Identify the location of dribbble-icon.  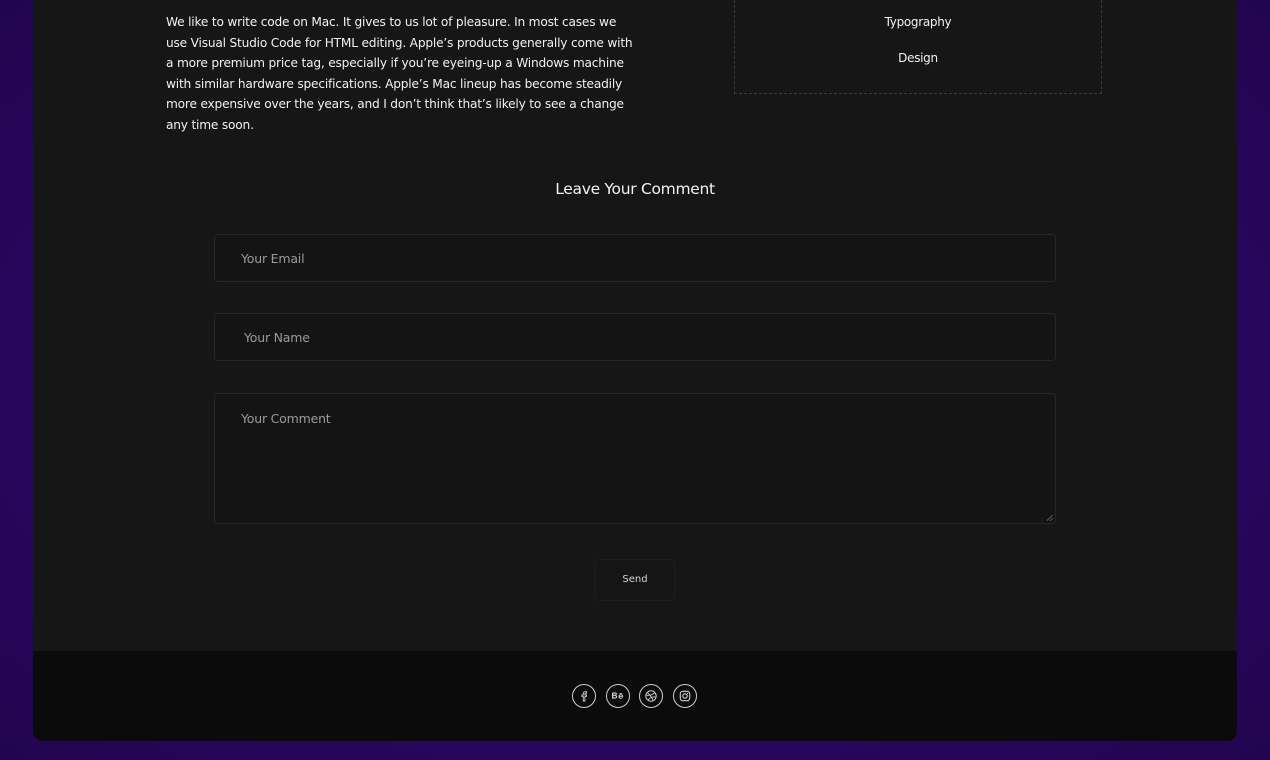
(651, 696).